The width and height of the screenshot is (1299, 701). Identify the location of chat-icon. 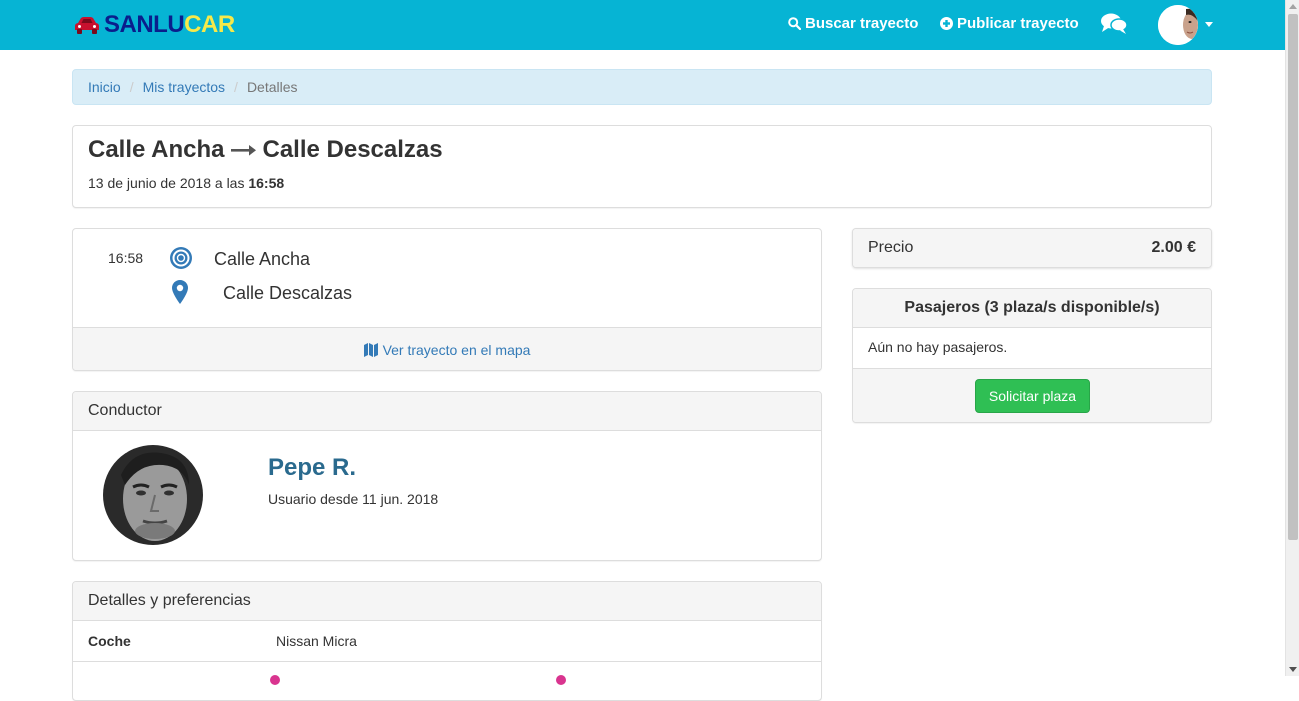
(1114, 23).